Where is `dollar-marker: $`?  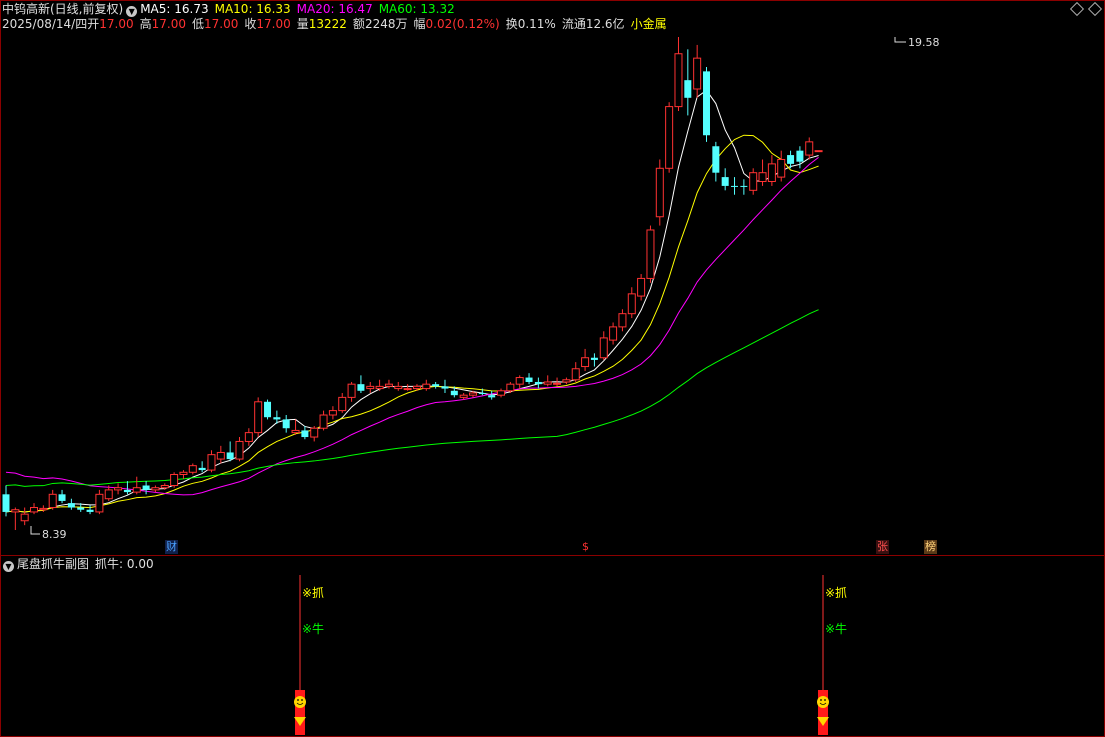 dollar-marker: $ is located at coordinates (585, 547).